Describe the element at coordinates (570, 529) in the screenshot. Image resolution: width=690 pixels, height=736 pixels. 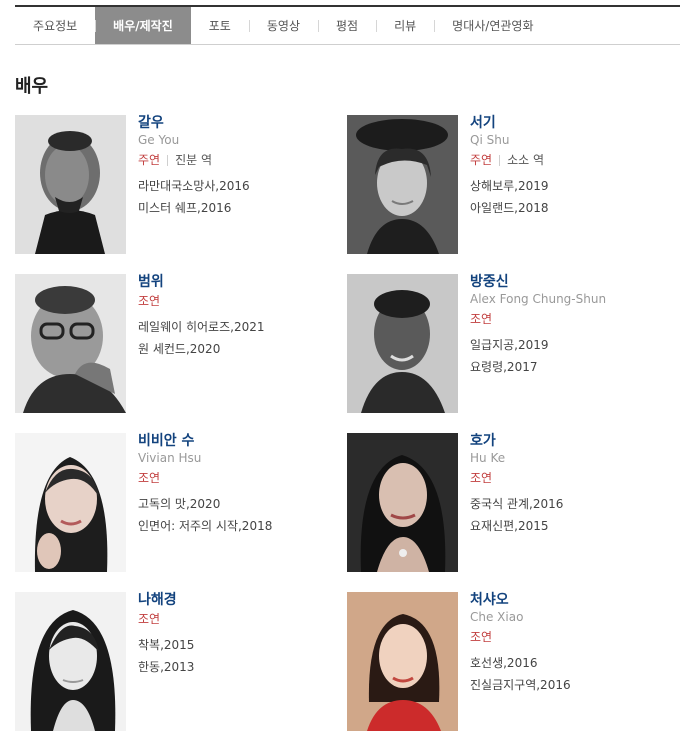
I see `filmography-item: 요재신편,2015` at that location.